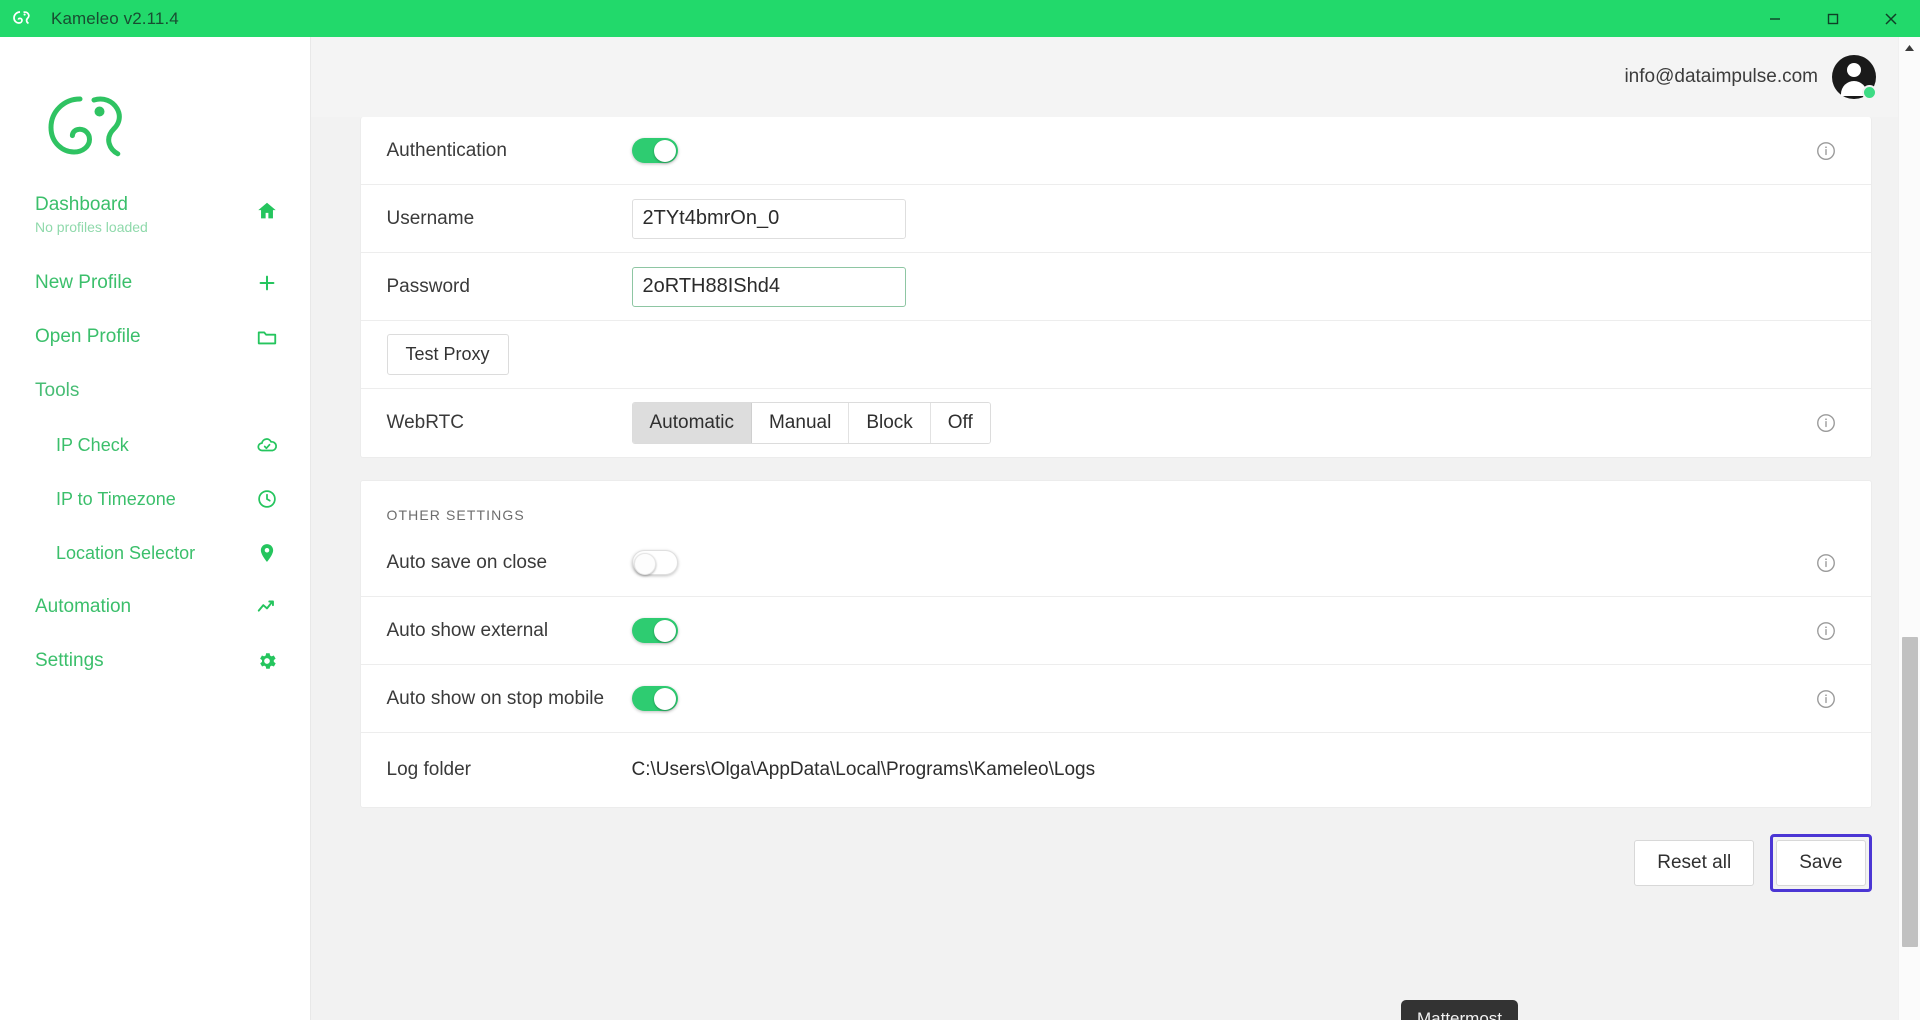 Image resolution: width=1920 pixels, height=1020 pixels. I want to click on sidebar-item-label: Location Selector, so click(126, 552).